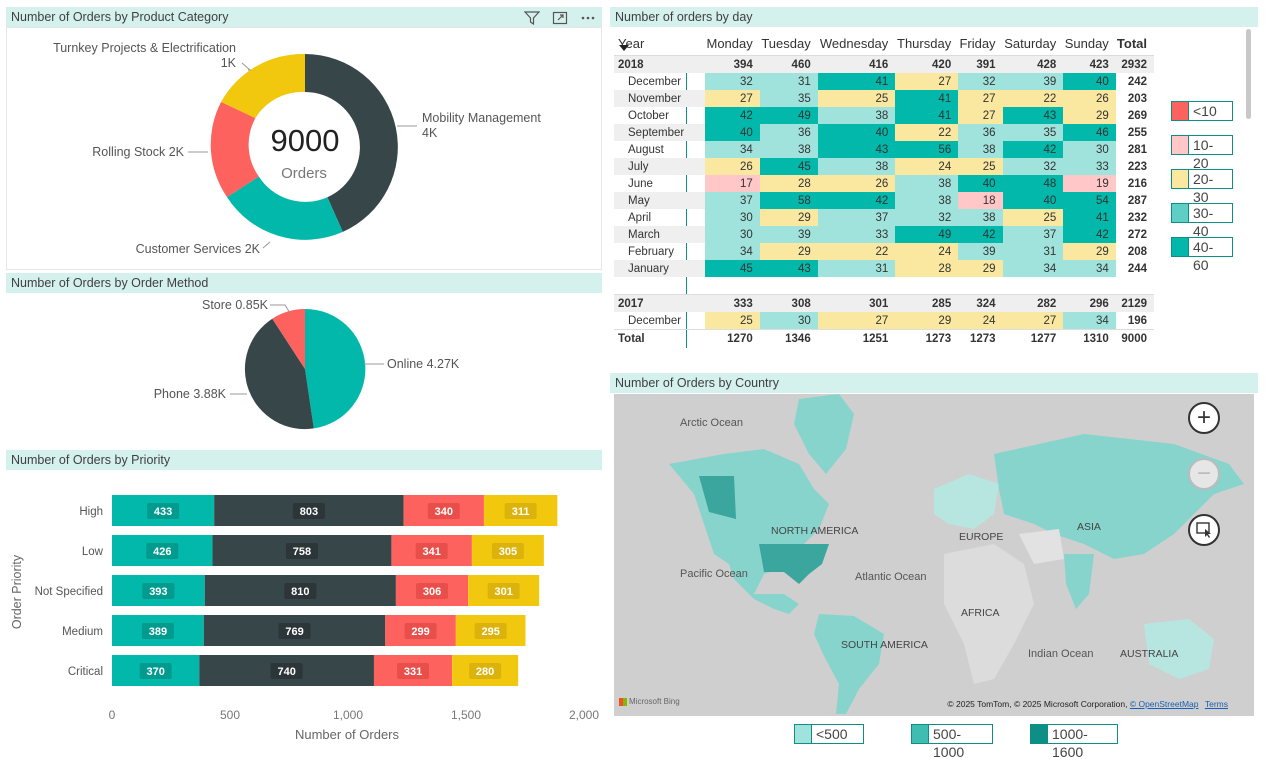 The height and width of the screenshot is (761, 1268). What do you see at coordinates (1089, 132) in the screenshot?
I see `matrix-cell: 46` at bounding box center [1089, 132].